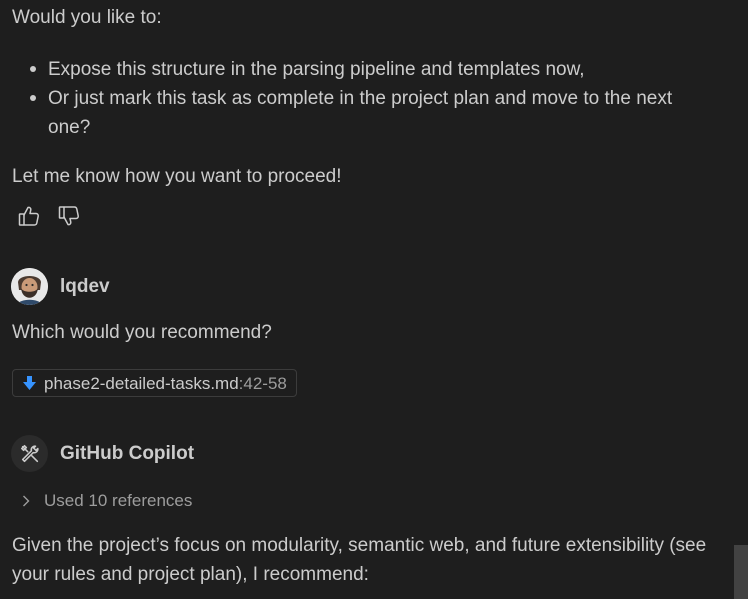 The height and width of the screenshot is (599, 748). What do you see at coordinates (118, 500) in the screenshot?
I see `references-label: Used 10 references` at bounding box center [118, 500].